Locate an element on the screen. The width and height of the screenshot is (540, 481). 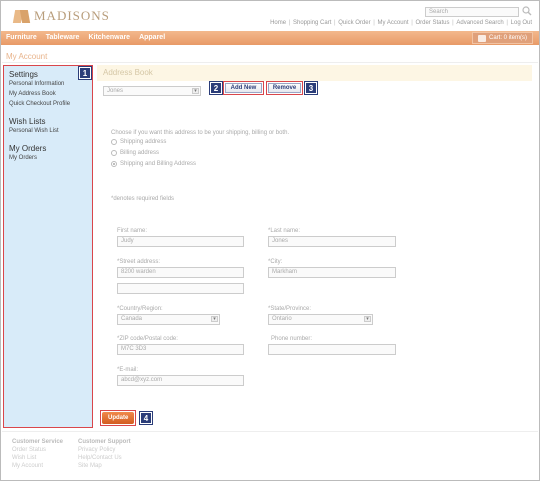
radio-label: Shipping address is located at coordinates (143, 142).